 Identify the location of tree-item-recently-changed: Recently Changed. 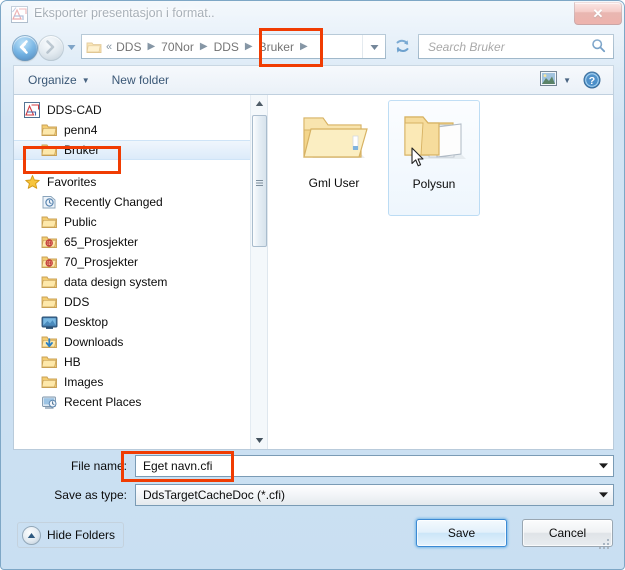
(132, 202).